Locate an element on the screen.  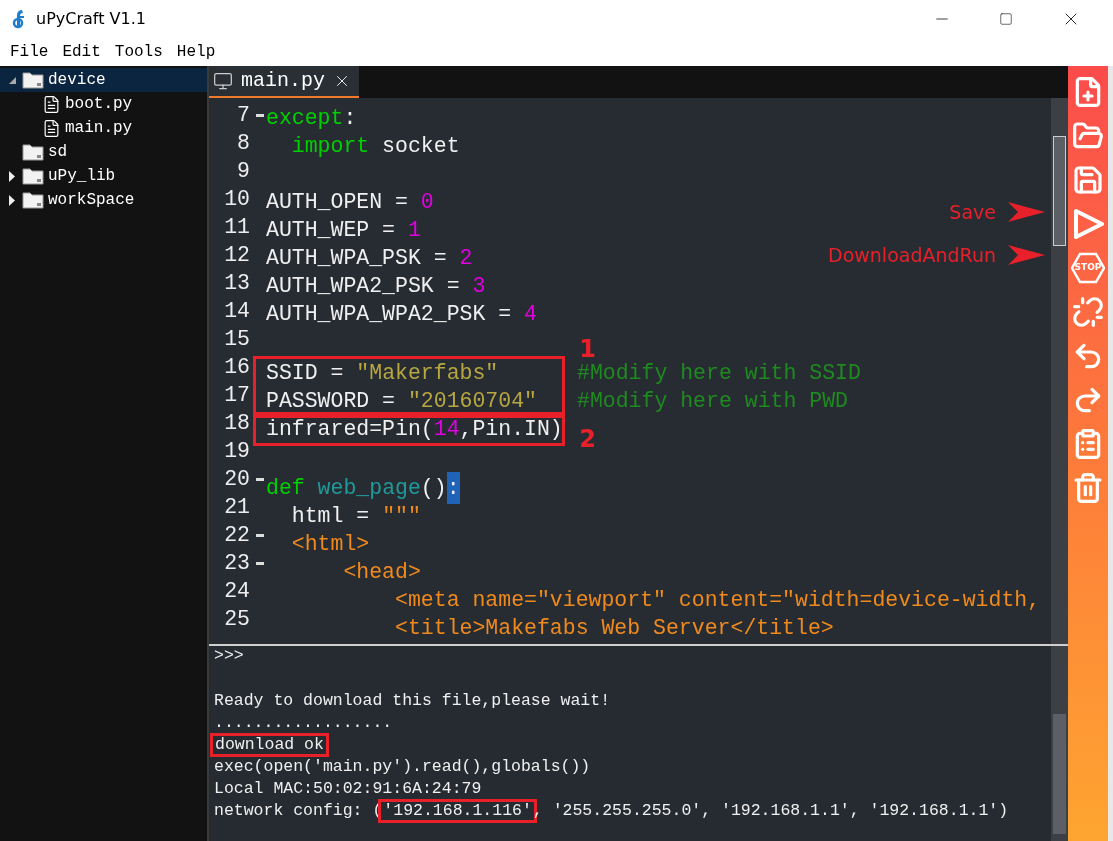
tree-item: uPy_lib is located at coordinates (103, 176).